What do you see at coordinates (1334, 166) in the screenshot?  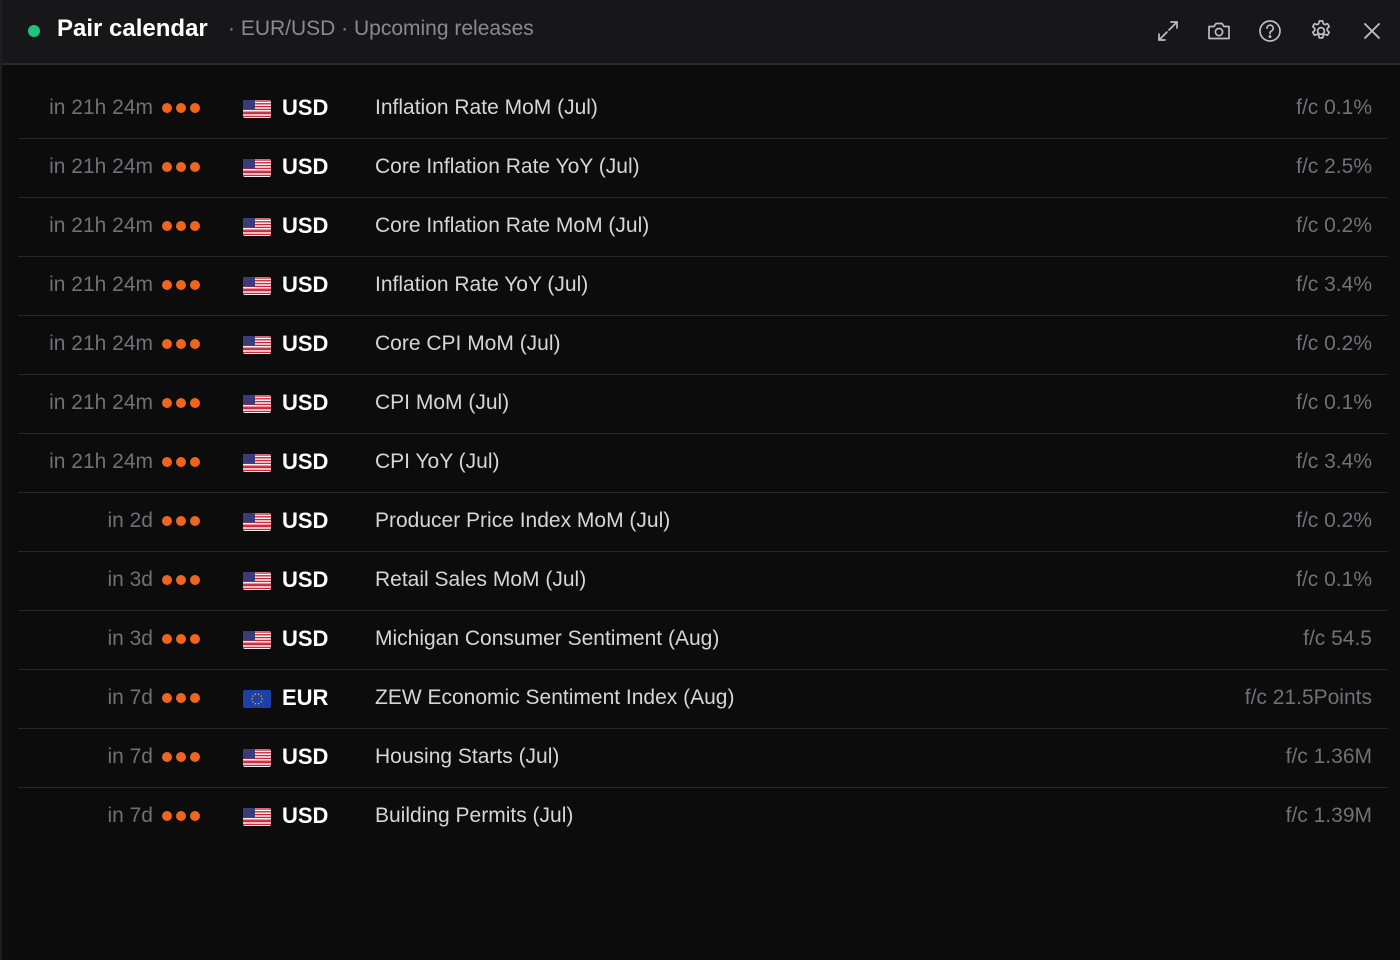 I see `event-forecast: f/c 2.5%` at bounding box center [1334, 166].